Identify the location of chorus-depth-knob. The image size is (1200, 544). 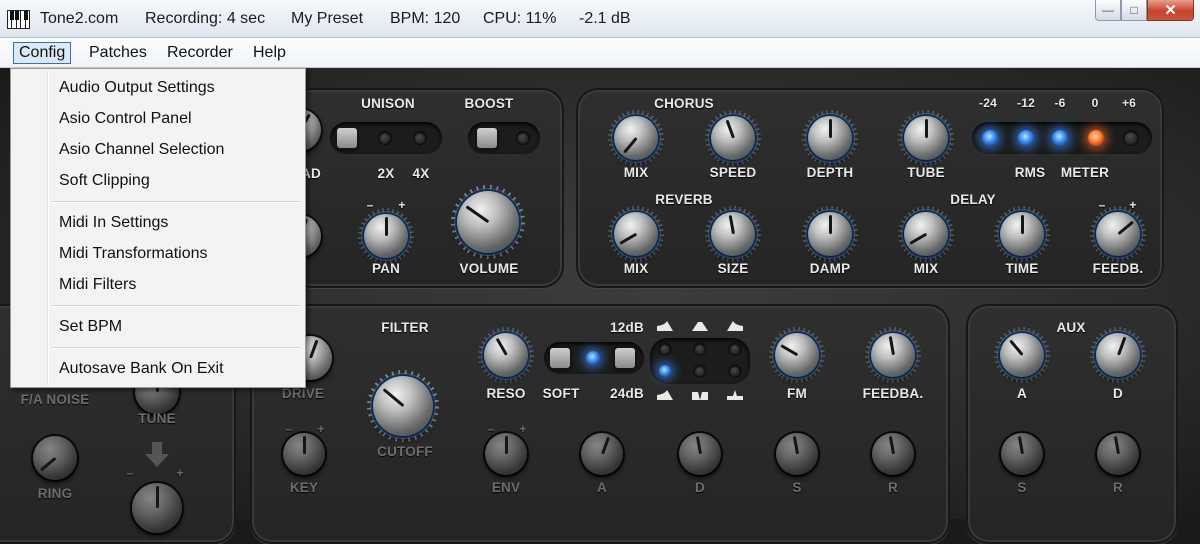
(830, 138).